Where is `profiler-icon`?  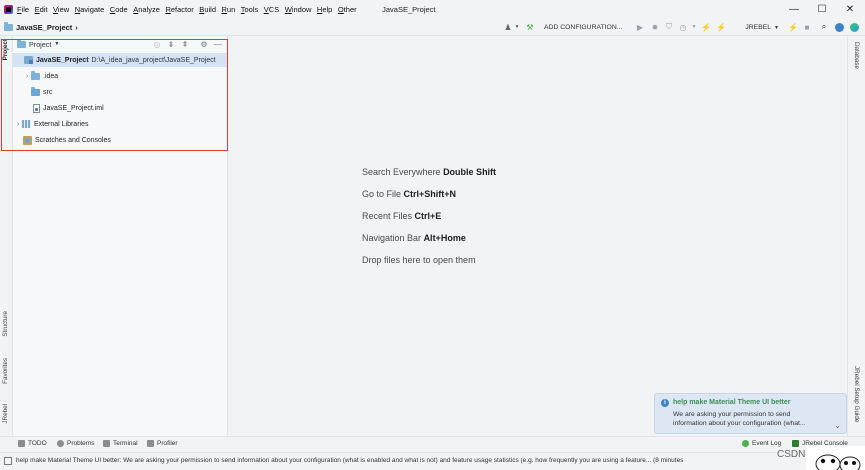 profiler-icon is located at coordinates (150, 443).